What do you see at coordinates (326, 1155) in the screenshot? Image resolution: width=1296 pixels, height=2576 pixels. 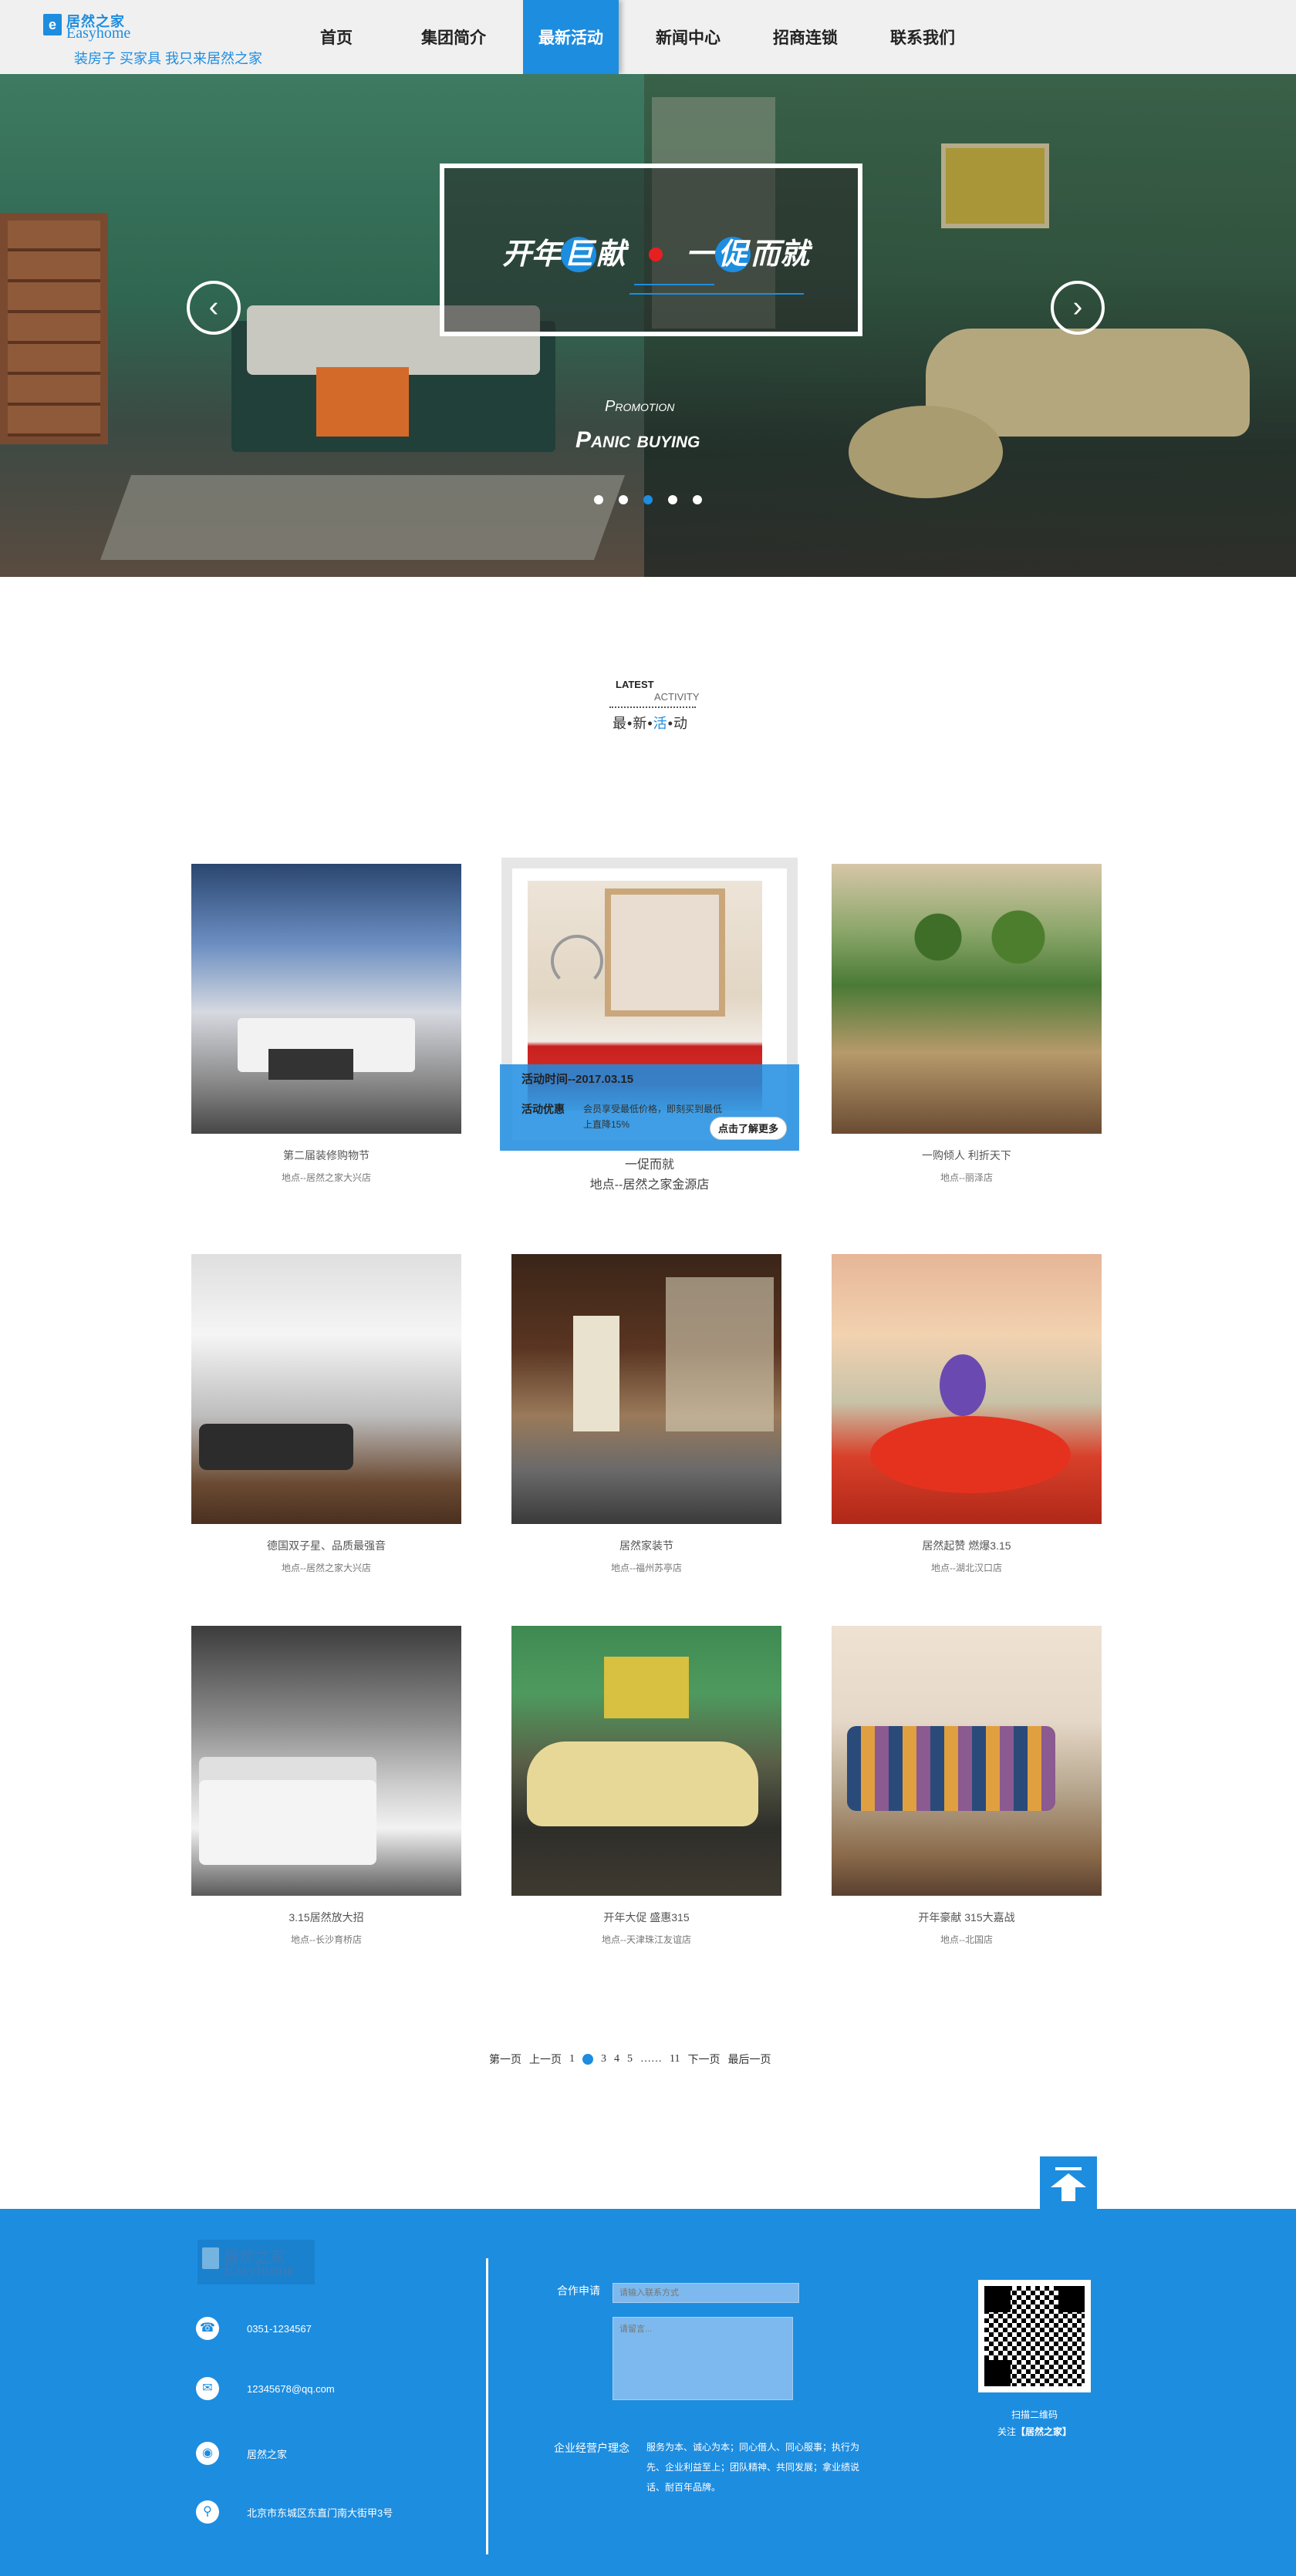 I see `card-caption: 第二届装修购物节` at bounding box center [326, 1155].